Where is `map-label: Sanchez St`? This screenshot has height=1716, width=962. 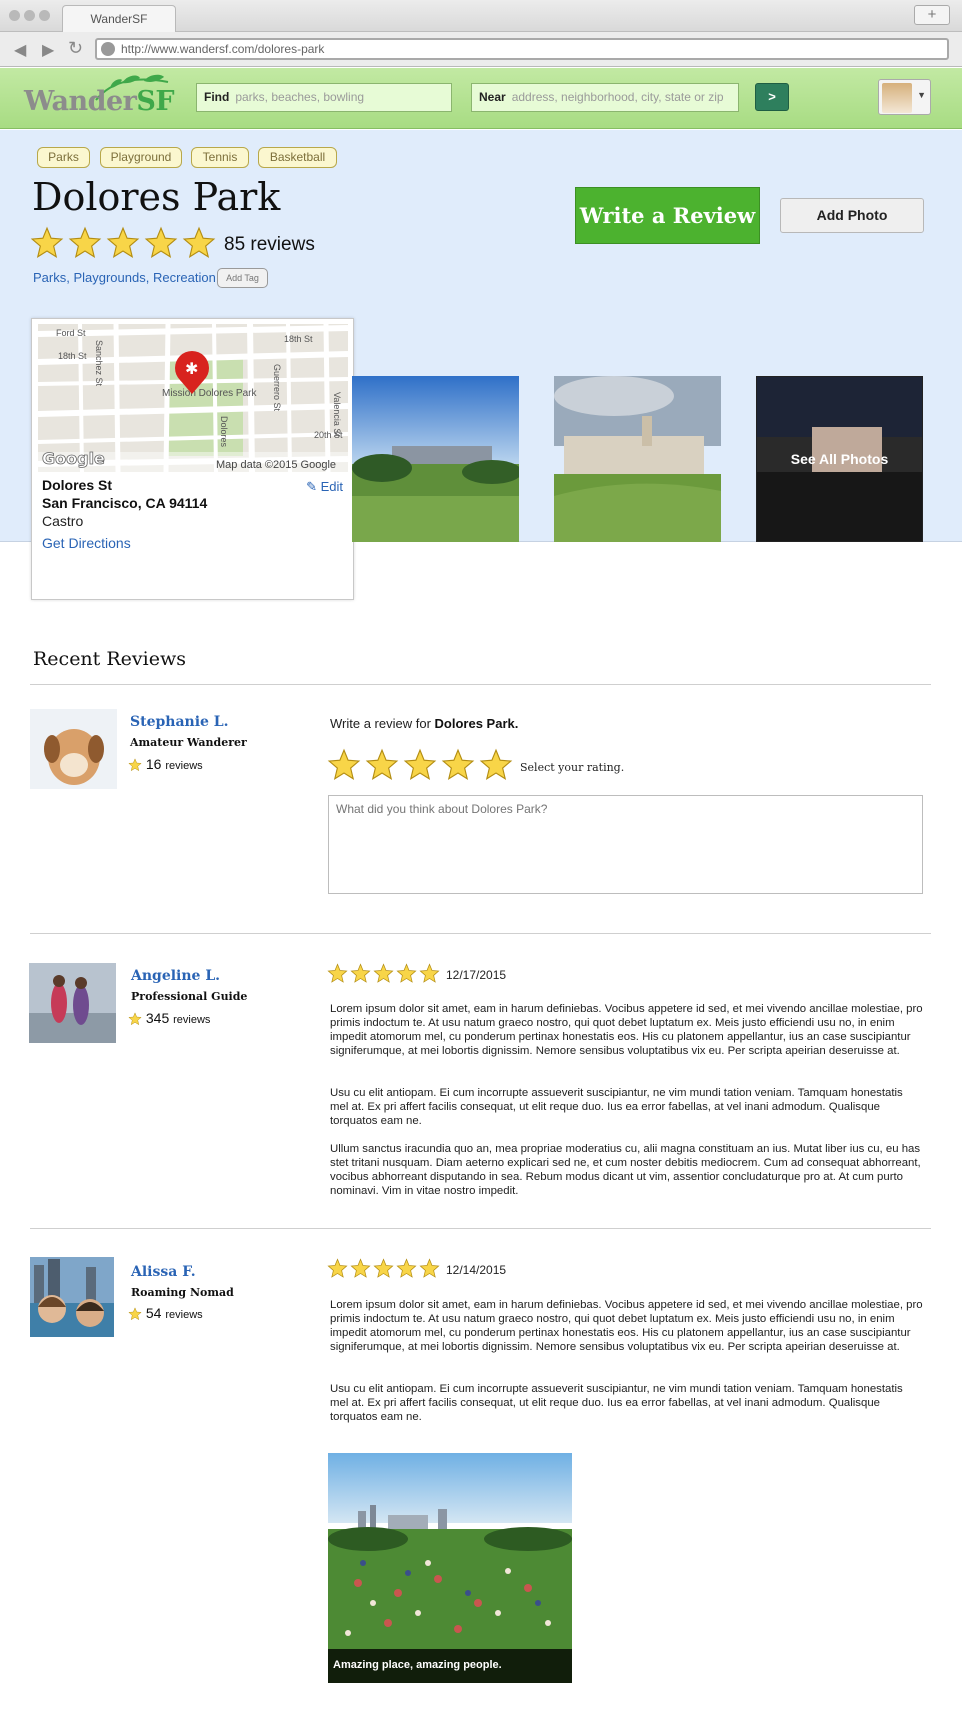
map-label: Sanchez St is located at coordinates (99, 363).